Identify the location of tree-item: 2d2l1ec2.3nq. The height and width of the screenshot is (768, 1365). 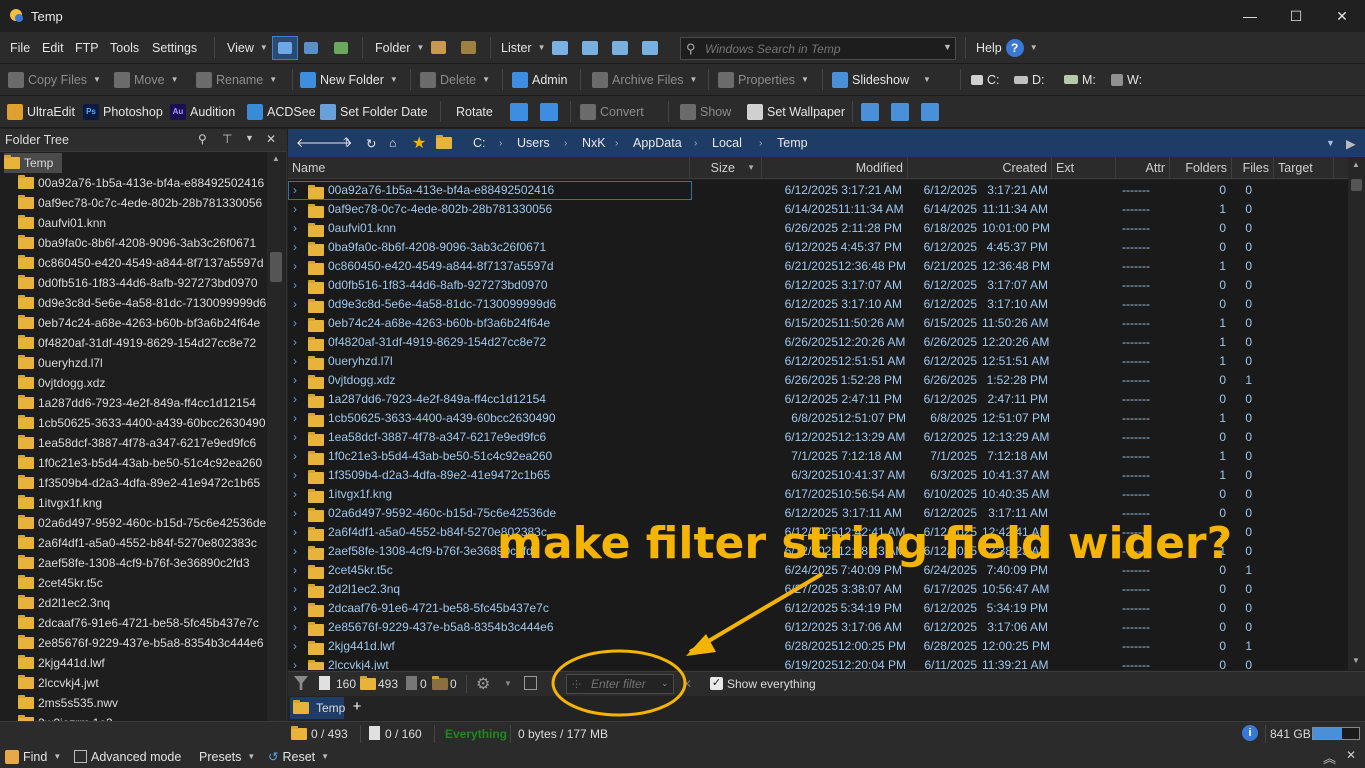
(133, 603).